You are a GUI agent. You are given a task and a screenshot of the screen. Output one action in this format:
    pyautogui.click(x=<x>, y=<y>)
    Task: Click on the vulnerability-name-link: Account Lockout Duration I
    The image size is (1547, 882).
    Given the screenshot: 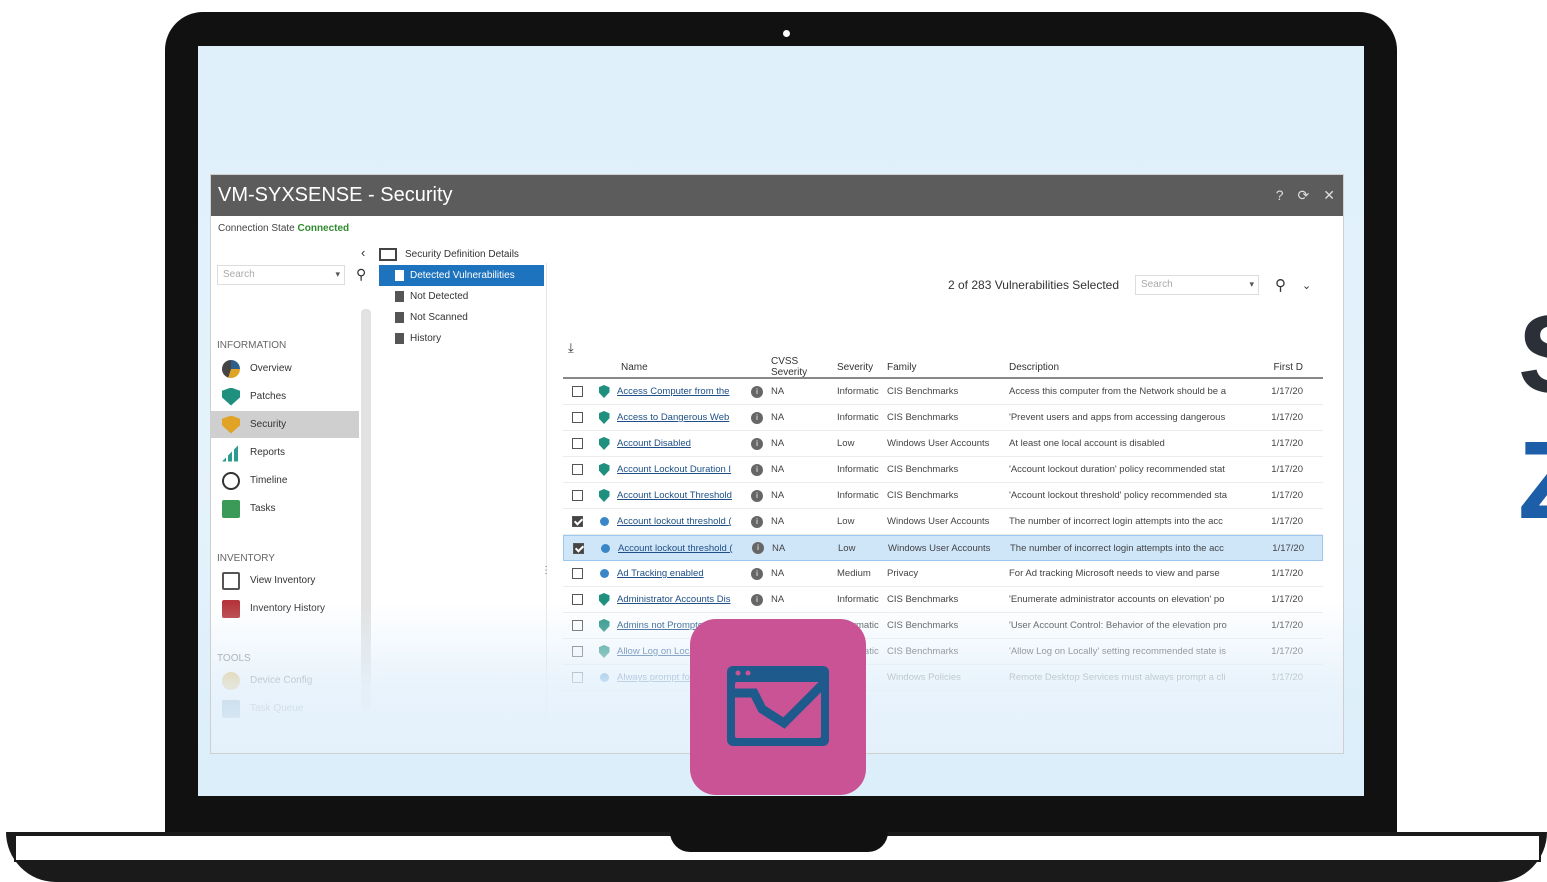 What is the action you would take?
    pyautogui.click(x=682, y=469)
    